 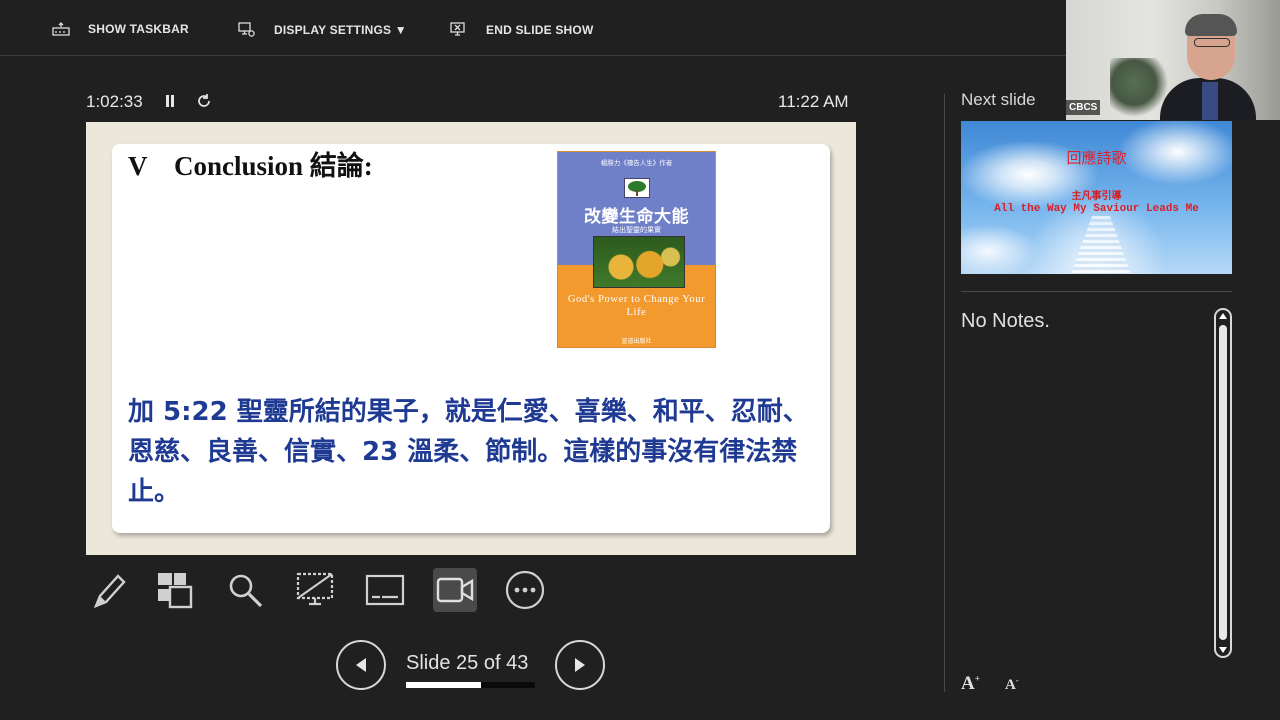 What do you see at coordinates (639, 262) in the screenshot?
I see `fruit-photo` at bounding box center [639, 262].